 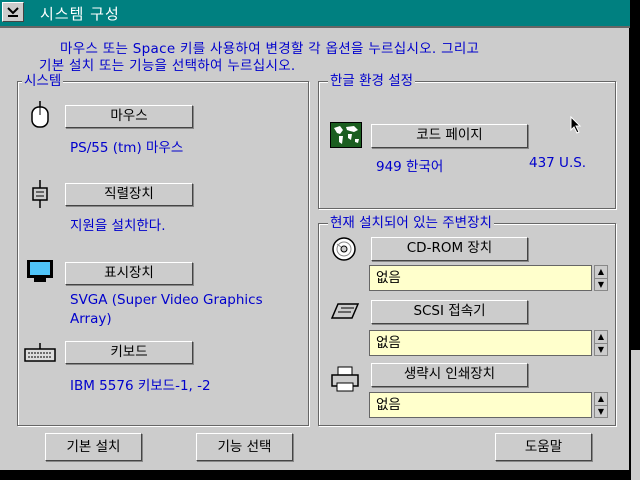 I want to click on mouse-value: PS/55 (tm) 마우스, so click(x=127, y=148).